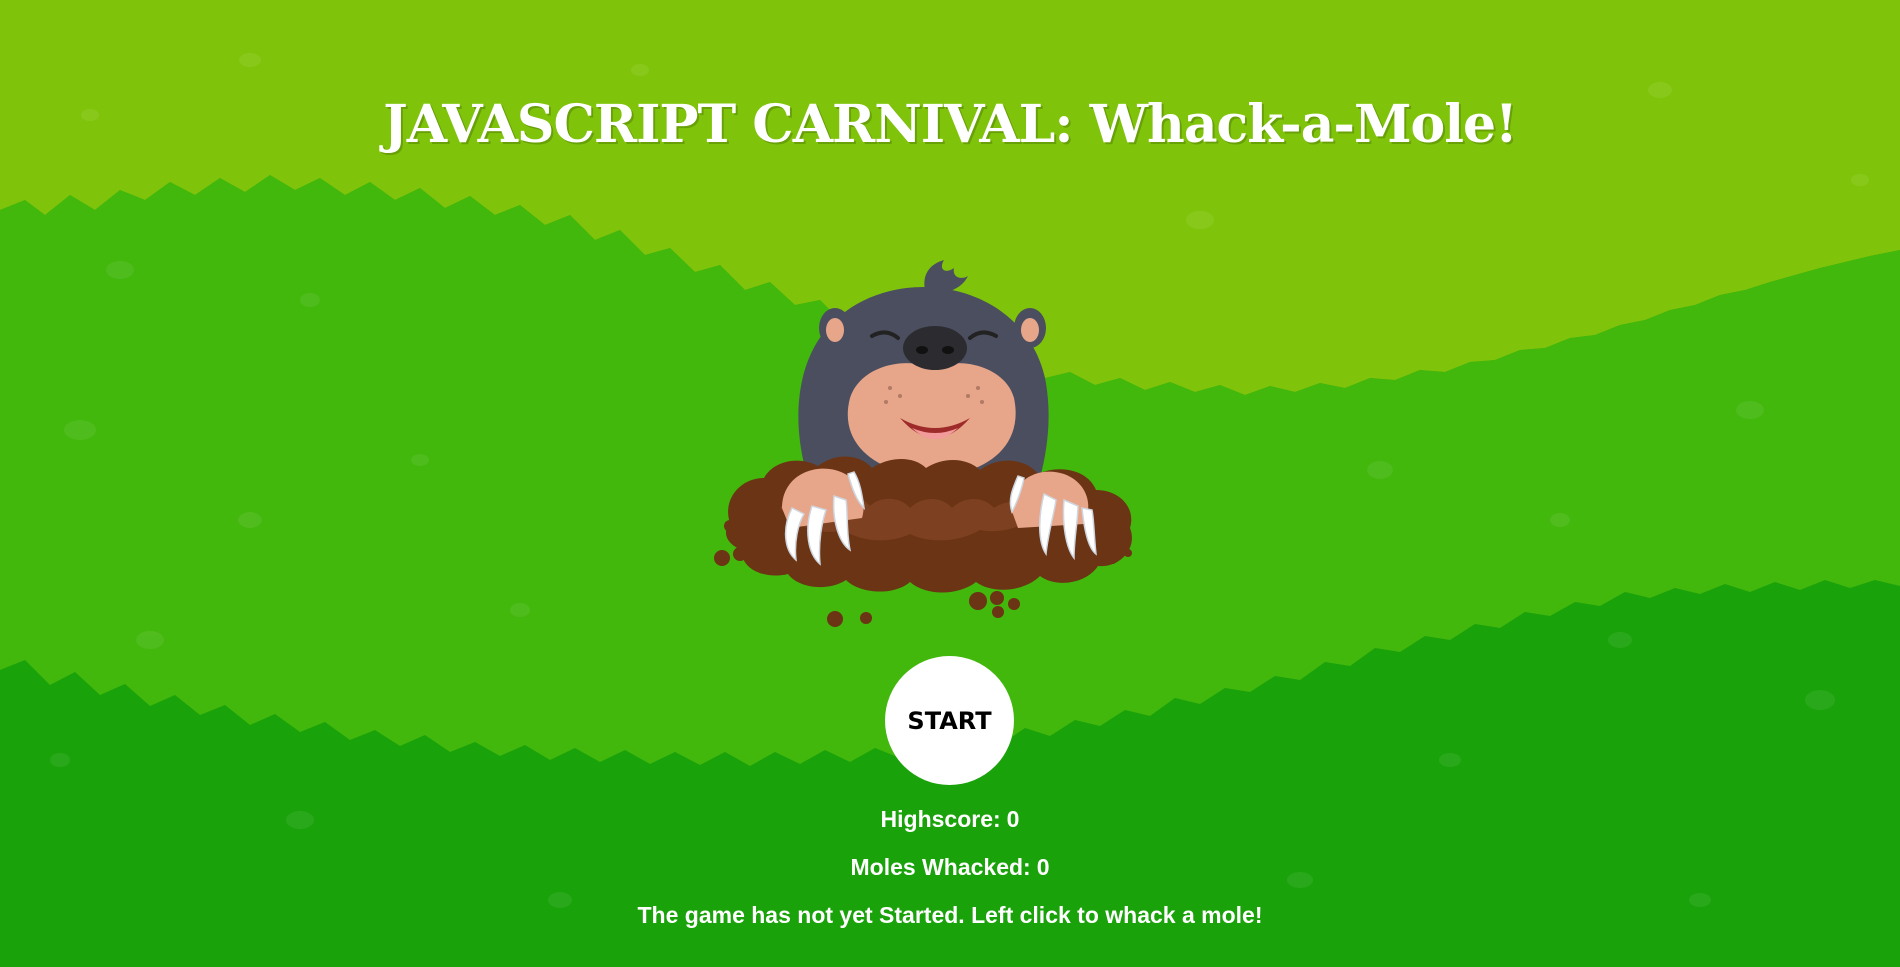  I want to click on moles-whacked-label: Moles Whacked:, so click(940, 867).